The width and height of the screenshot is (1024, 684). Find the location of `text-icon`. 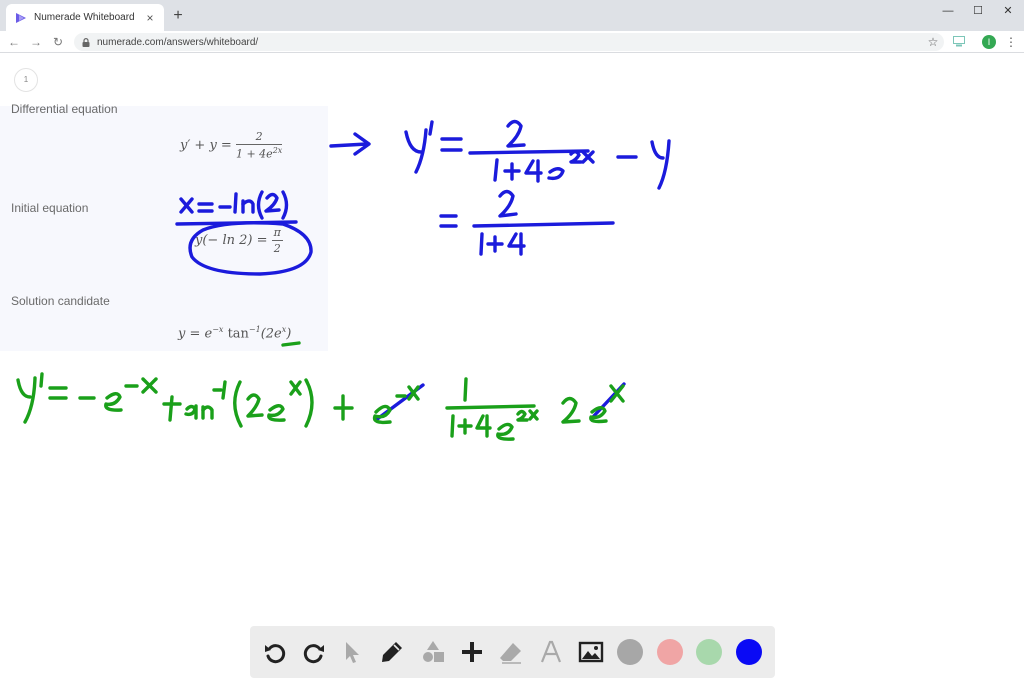

text-icon is located at coordinates (551, 651).